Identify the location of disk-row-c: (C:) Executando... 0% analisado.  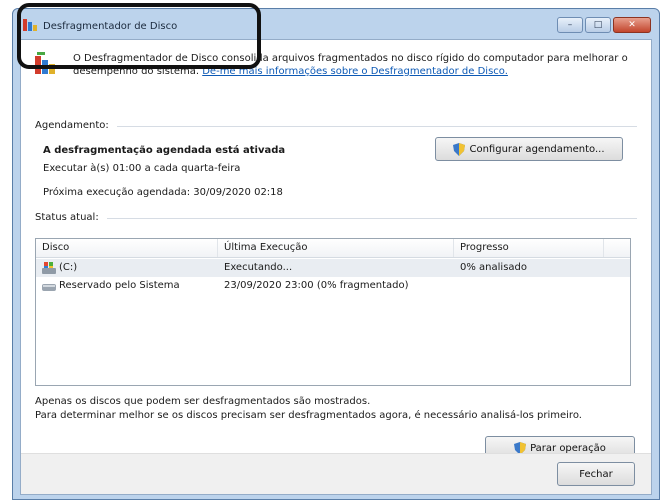
(333, 268).